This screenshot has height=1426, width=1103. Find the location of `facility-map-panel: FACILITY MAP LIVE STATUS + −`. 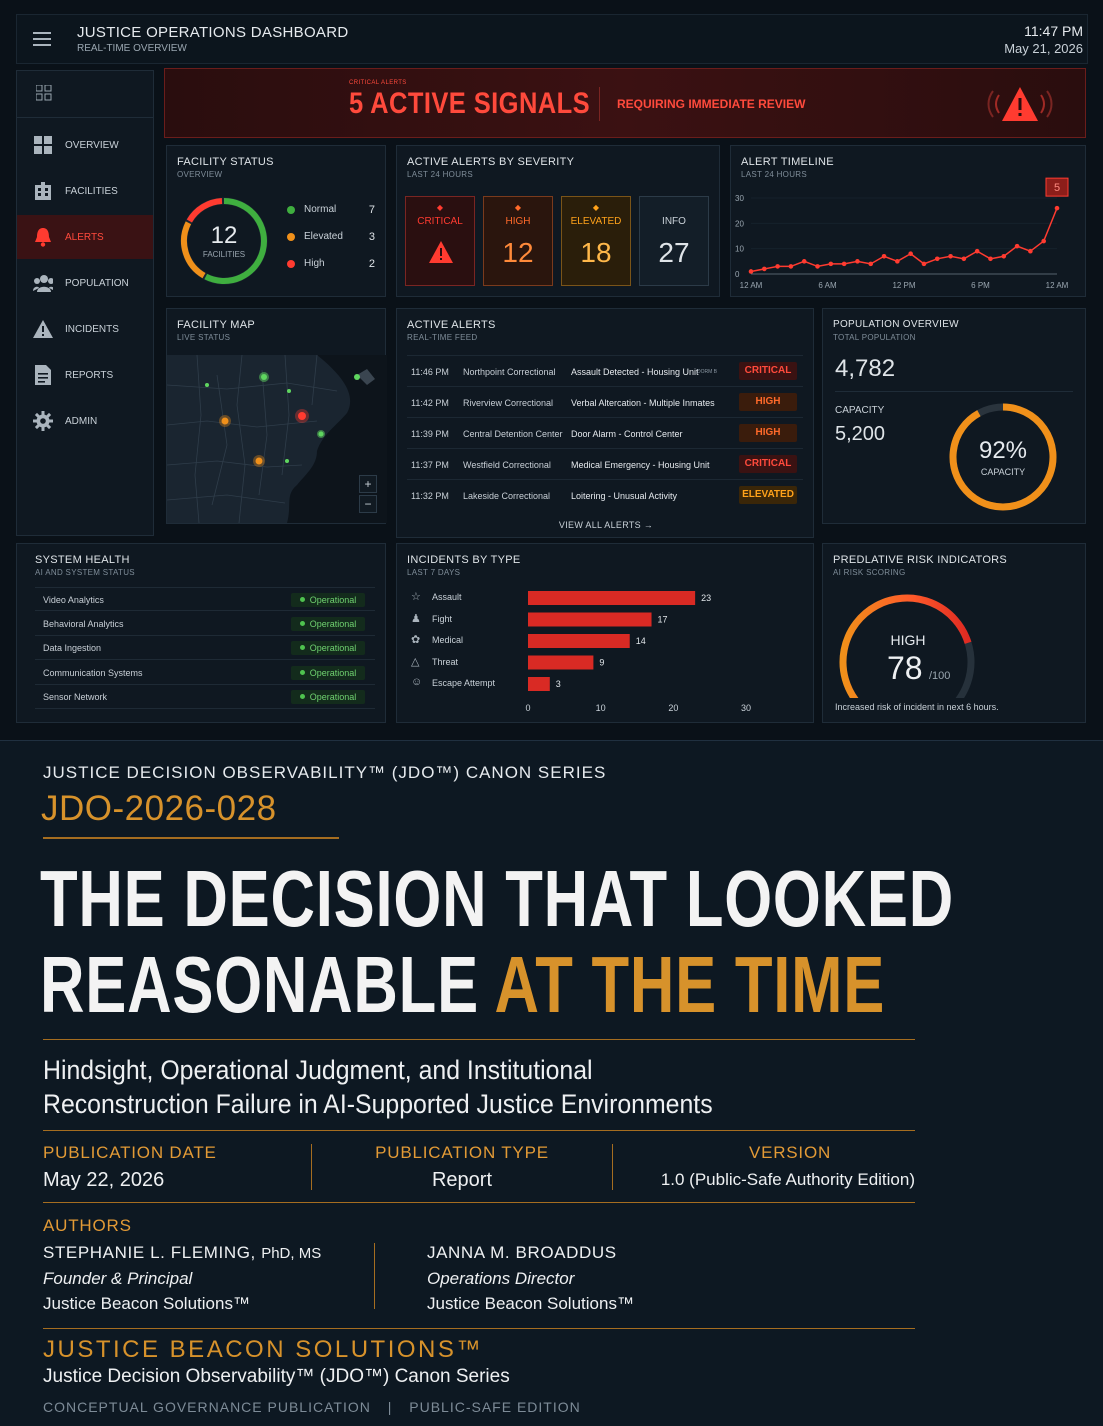

facility-map-panel: FACILITY MAP LIVE STATUS + − is located at coordinates (276, 416).